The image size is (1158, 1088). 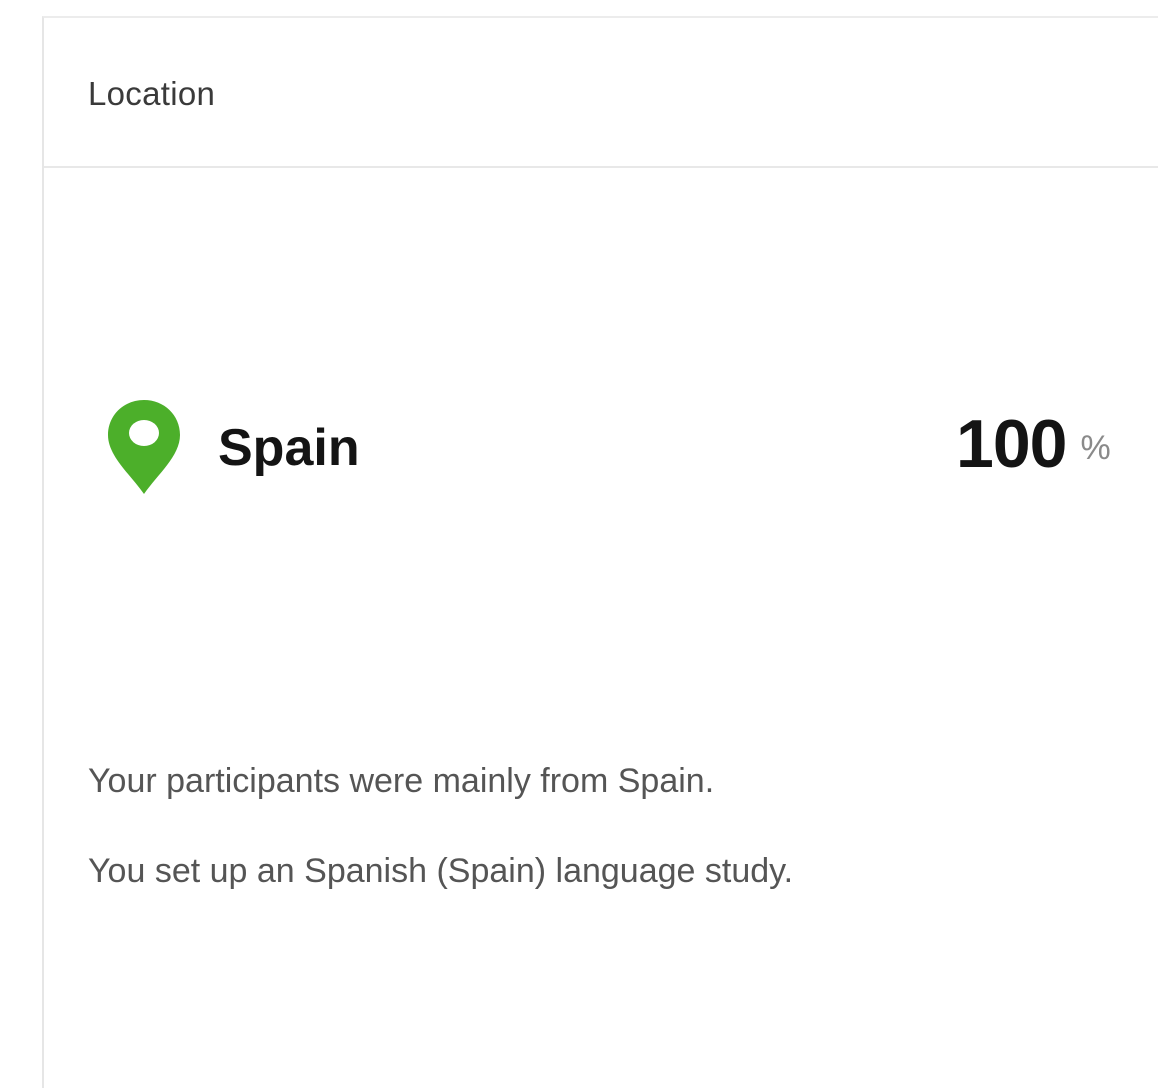 I want to click on card-title: Location, so click(x=152, y=93).